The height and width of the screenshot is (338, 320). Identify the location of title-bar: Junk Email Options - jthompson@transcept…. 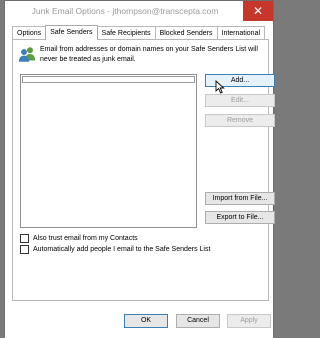
(139, 12).